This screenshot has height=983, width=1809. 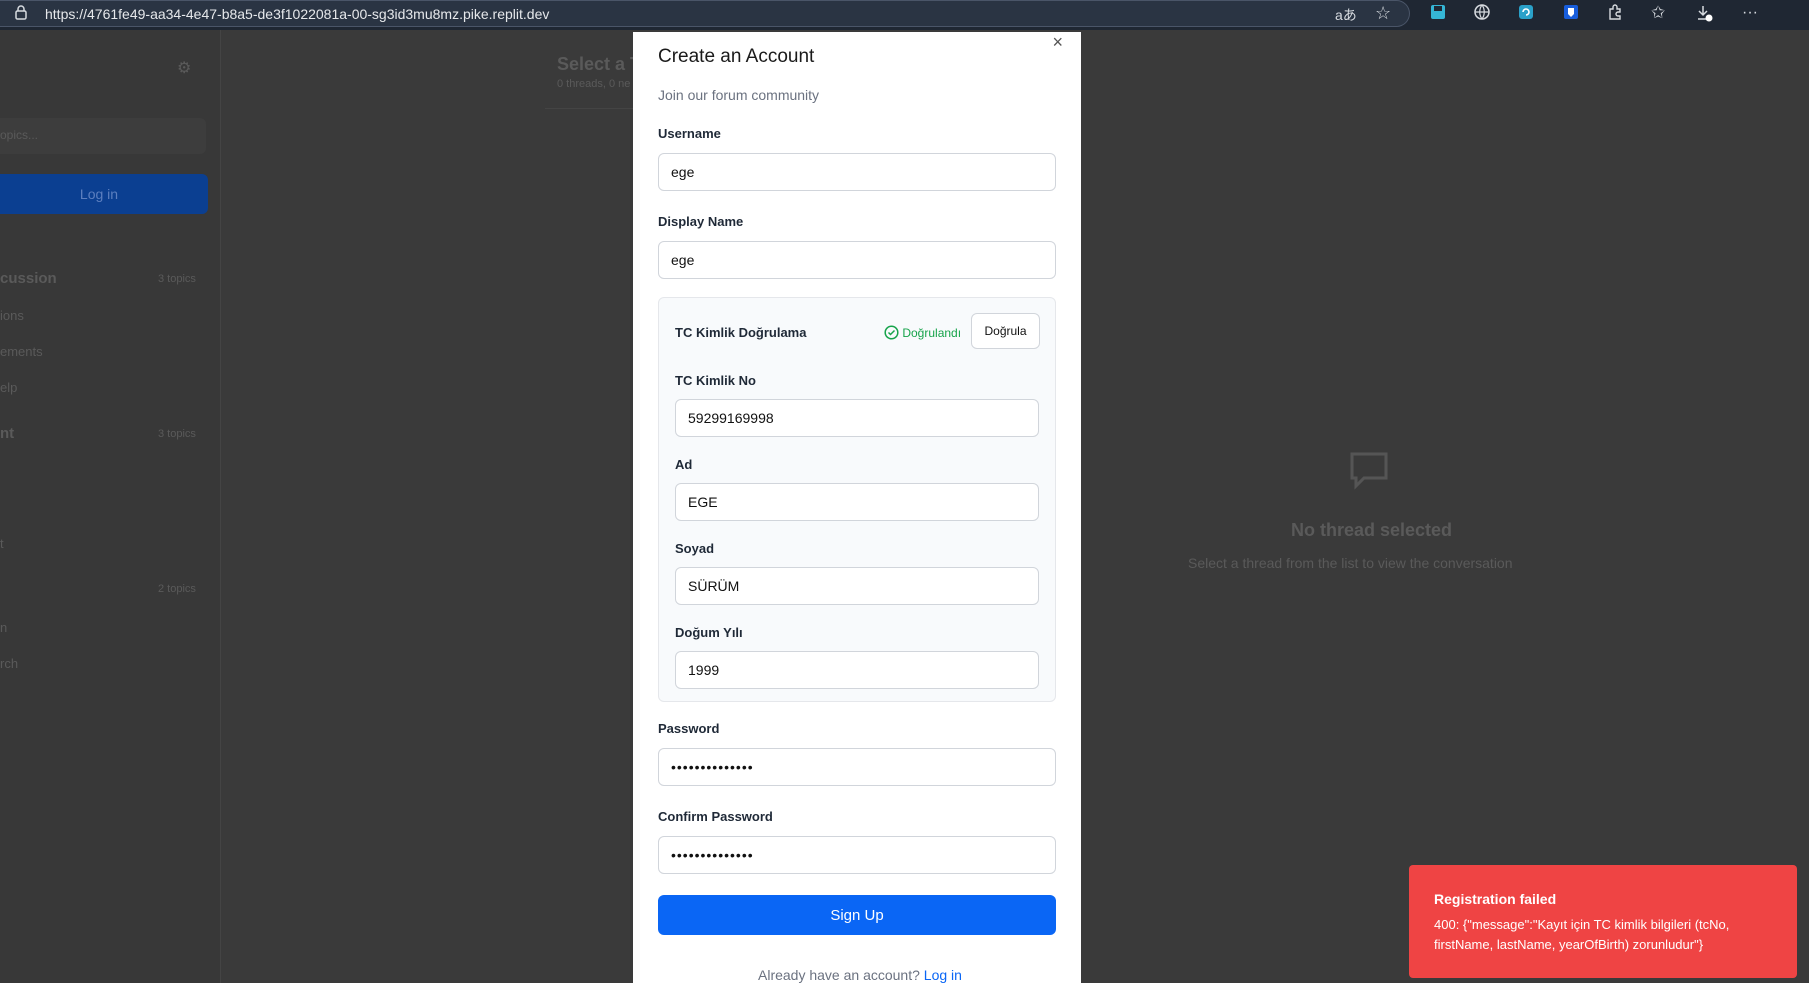 What do you see at coordinates (932, 333) in the screenshot?
I see `verified-text: Doğrulandı` at bounding box center [932, 333].